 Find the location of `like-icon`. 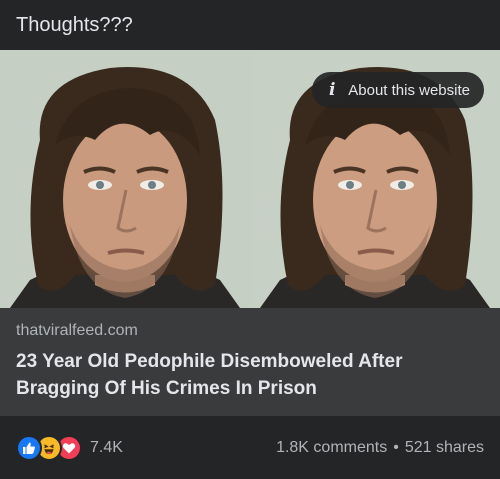

like-icon is located at coordinates (29, 447).